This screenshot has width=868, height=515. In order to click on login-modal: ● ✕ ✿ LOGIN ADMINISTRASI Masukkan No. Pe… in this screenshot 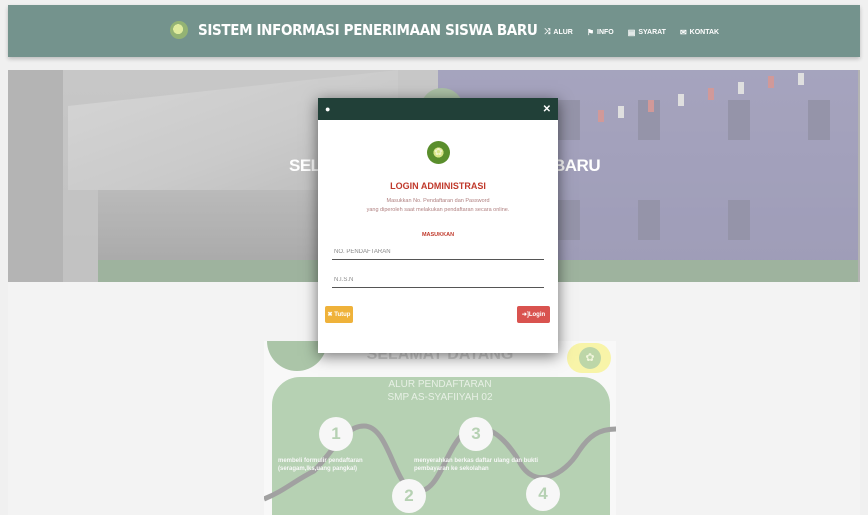, I will do `click(438, 225)`.